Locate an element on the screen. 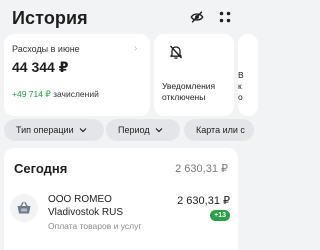 This screenshot has height=250, width=320. page-title: История is located at coordinates (50, 18).